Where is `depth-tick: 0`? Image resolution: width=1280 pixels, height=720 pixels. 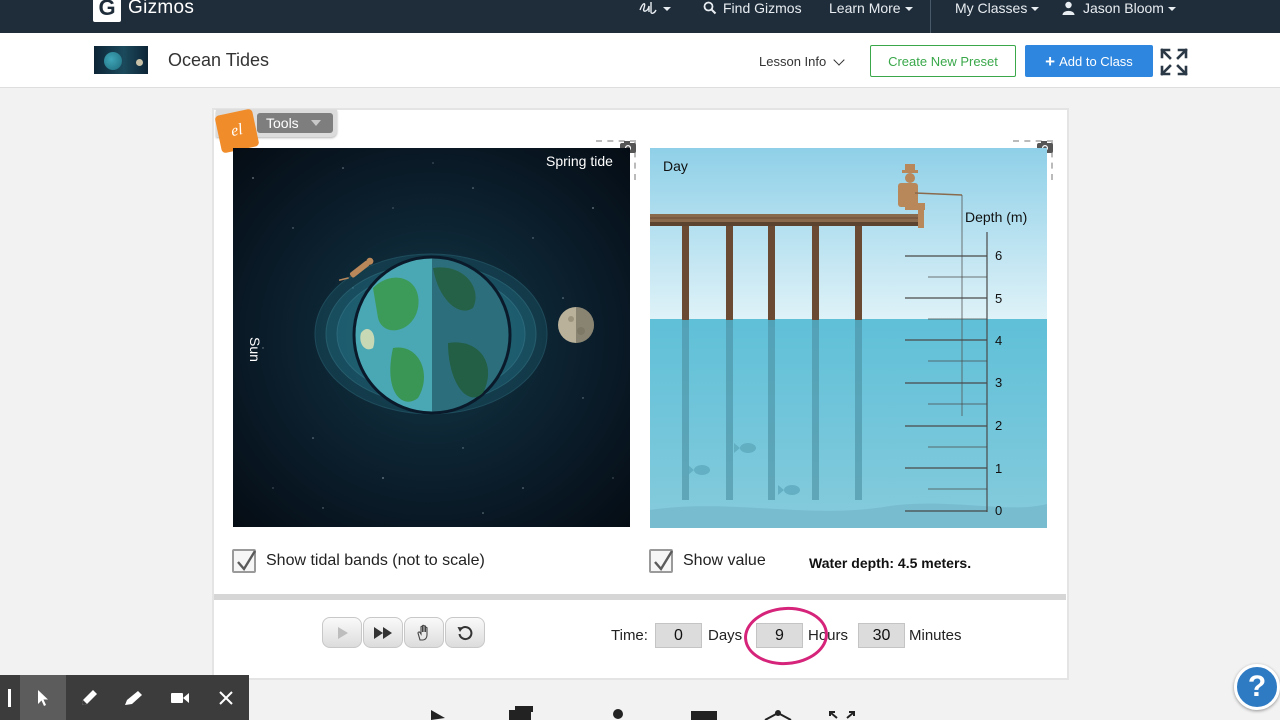
depth-tick: 0 is located at coordinates (999, 510).